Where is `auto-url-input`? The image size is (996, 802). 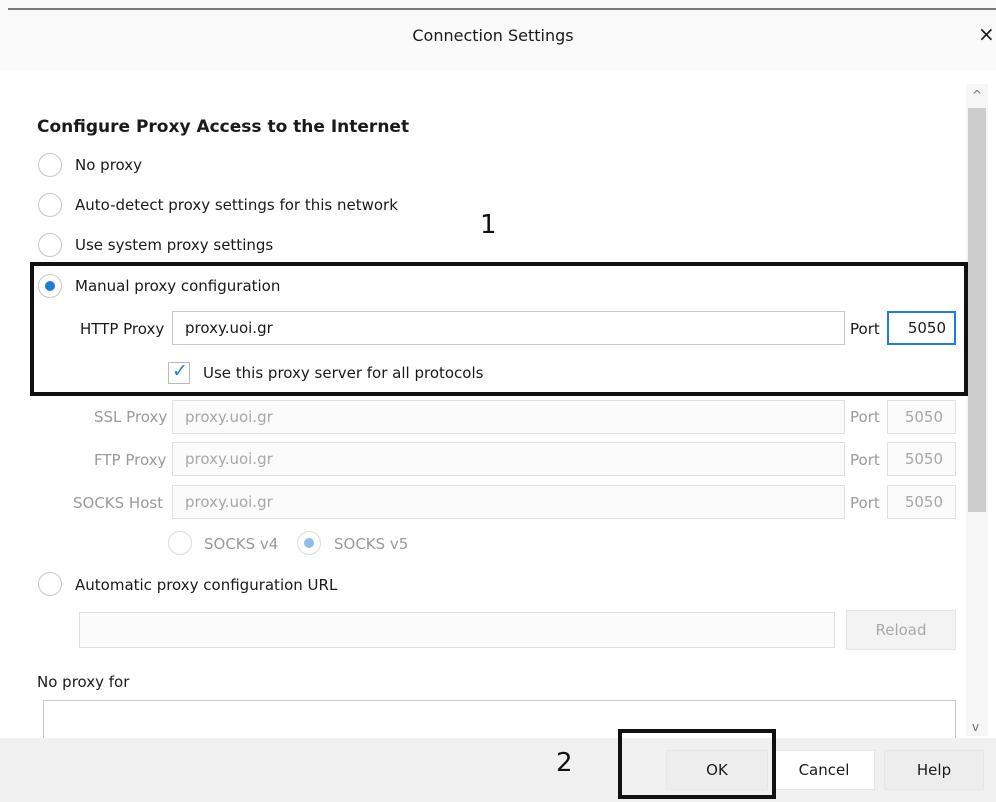
auto-url-input is located at coordinates (457, 630).